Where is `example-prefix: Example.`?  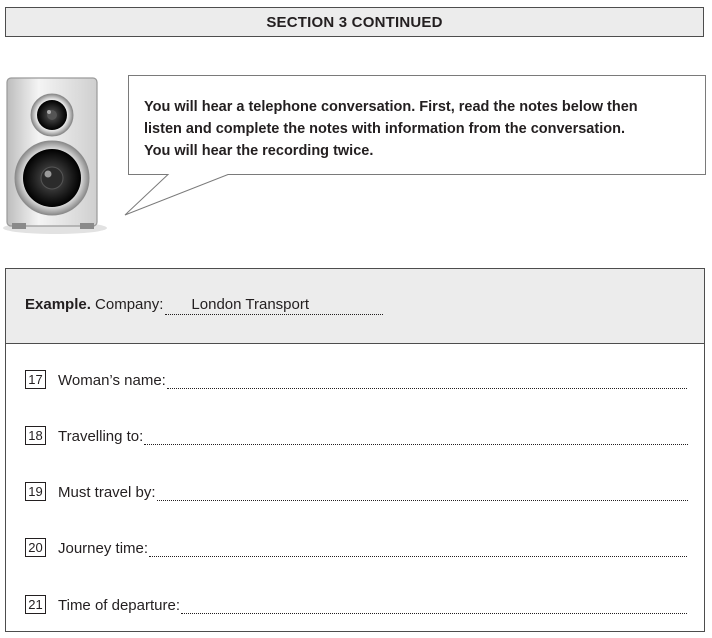 example-prefix: Example. is located at coordinates (58, 304).